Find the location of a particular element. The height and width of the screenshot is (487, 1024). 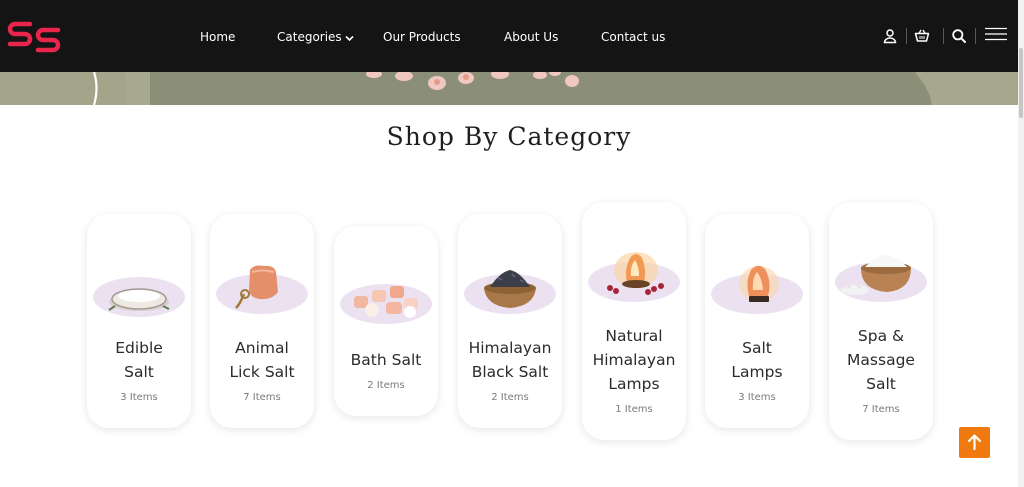

category-name: Massage is located at coordinates (881, 360).